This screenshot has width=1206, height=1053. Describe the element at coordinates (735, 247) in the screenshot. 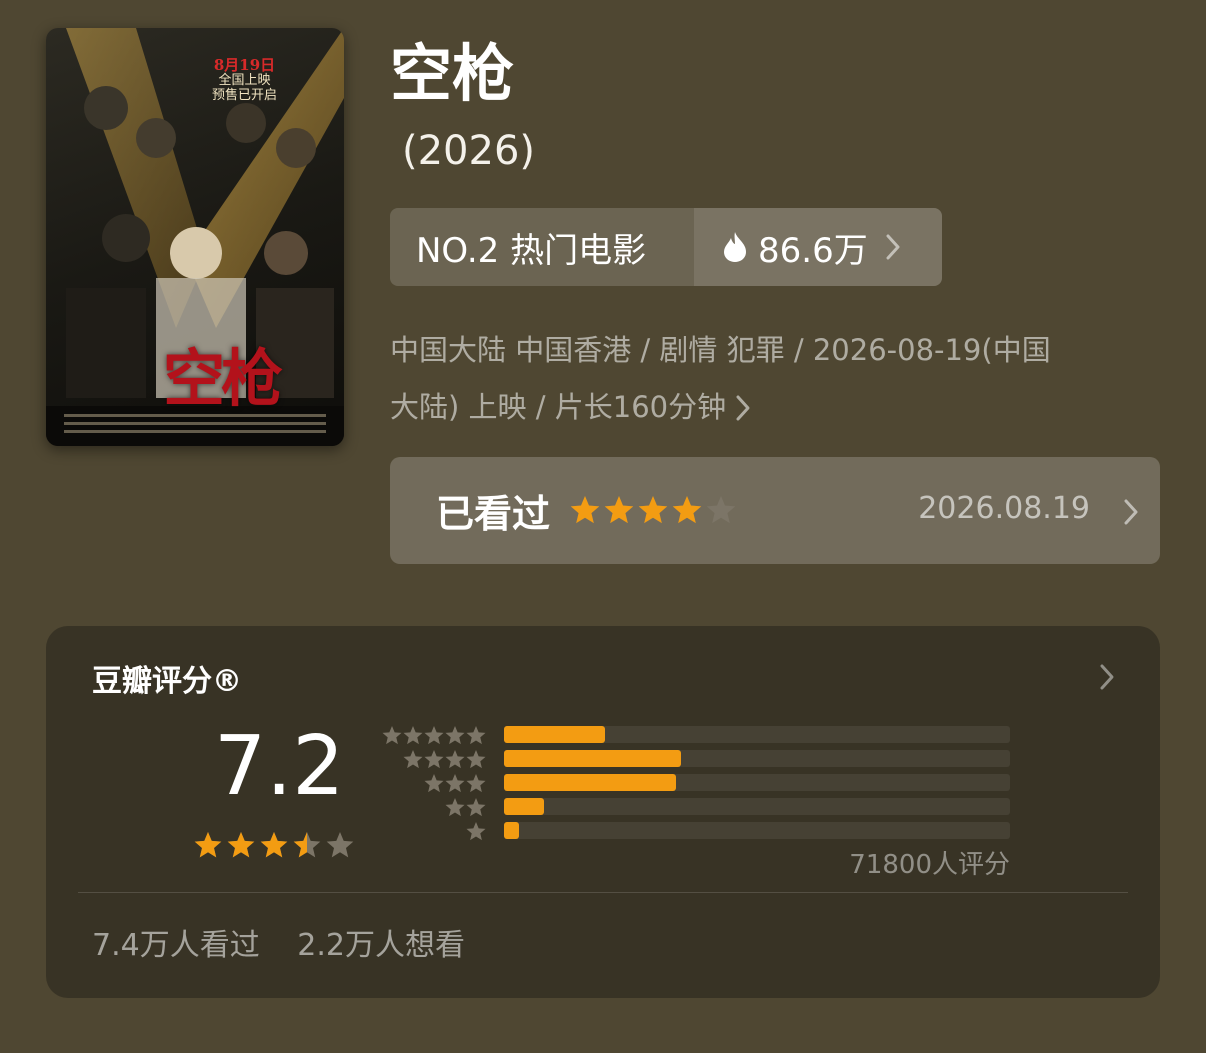

I see `flame-icon` at that location.